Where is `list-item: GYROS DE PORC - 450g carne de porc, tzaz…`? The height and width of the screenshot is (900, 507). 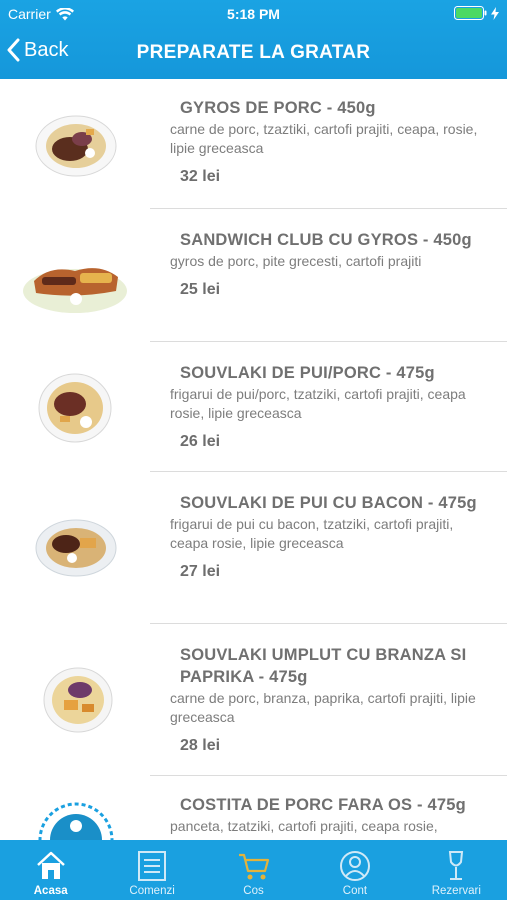 list-item: GYROS DE PORC - 450g carne de porc, tzaz… is located at coordinates (253, 144).